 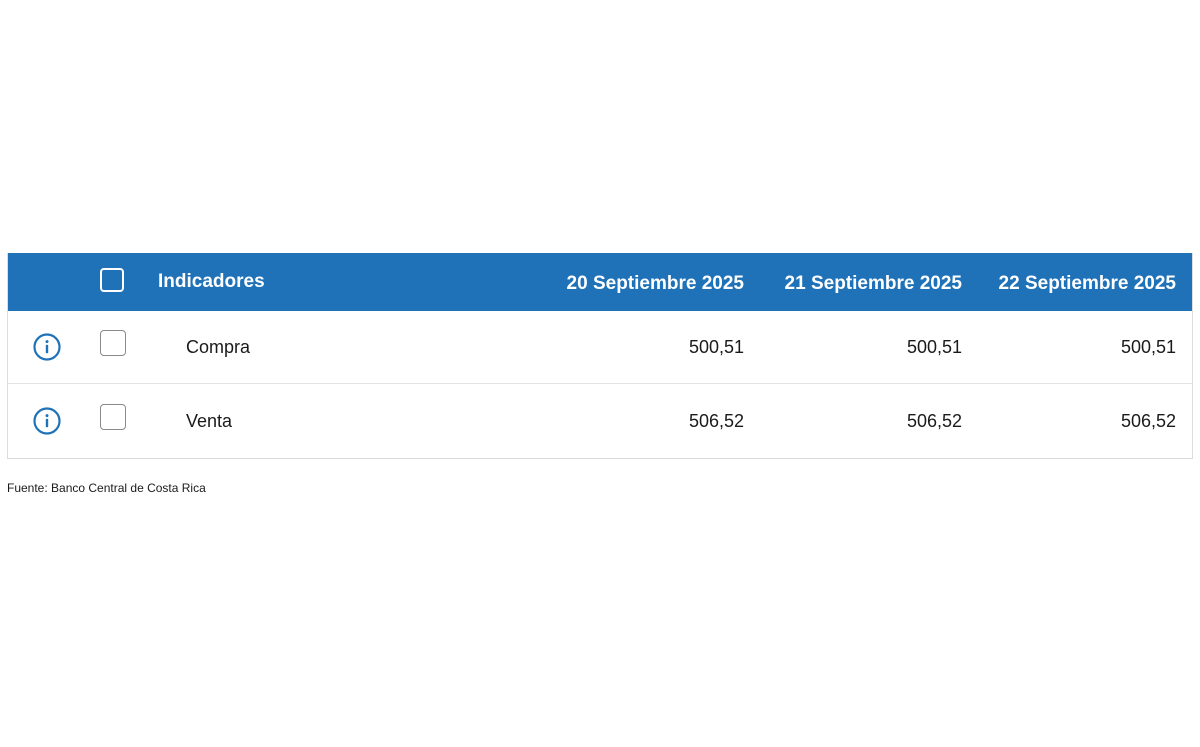 What do you see at coordinates (600, 347) in the screenshot?
I see `table-row-compra: Compra 500,51 500,51 500,51` at bounding box center [600, 347].